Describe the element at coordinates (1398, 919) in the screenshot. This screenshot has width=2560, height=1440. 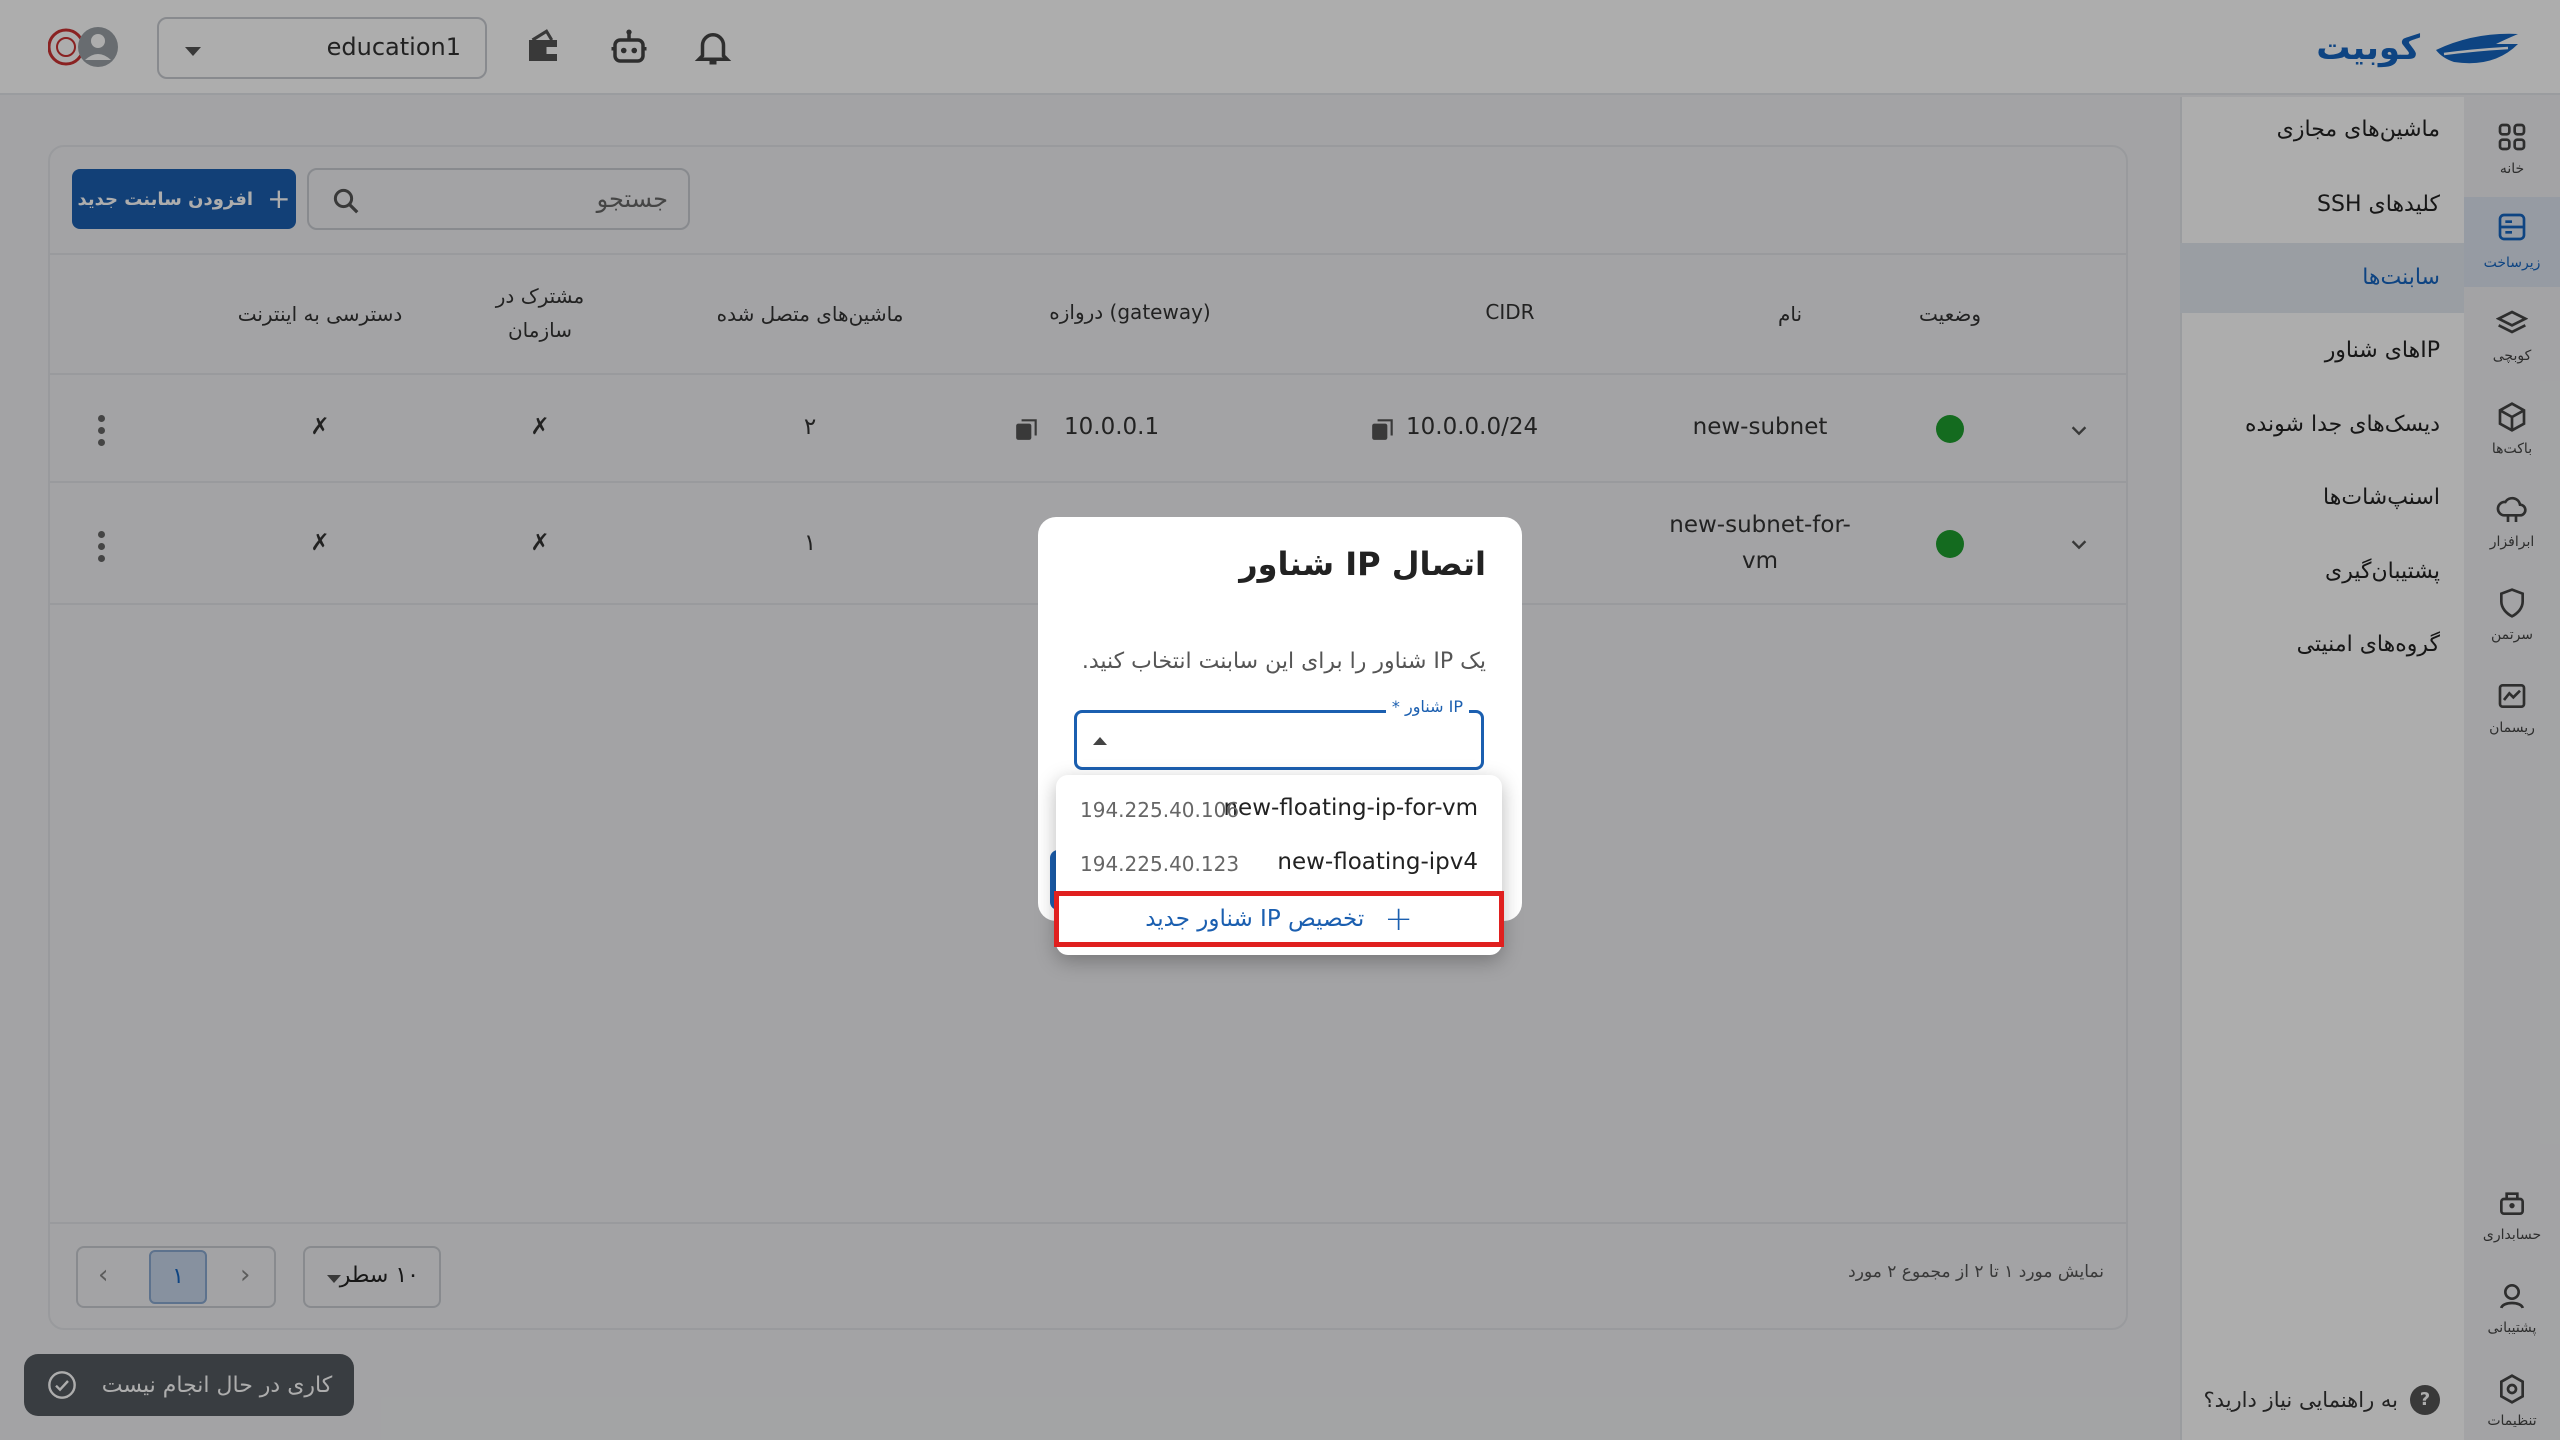
I see `plus-icon: +` at that location.